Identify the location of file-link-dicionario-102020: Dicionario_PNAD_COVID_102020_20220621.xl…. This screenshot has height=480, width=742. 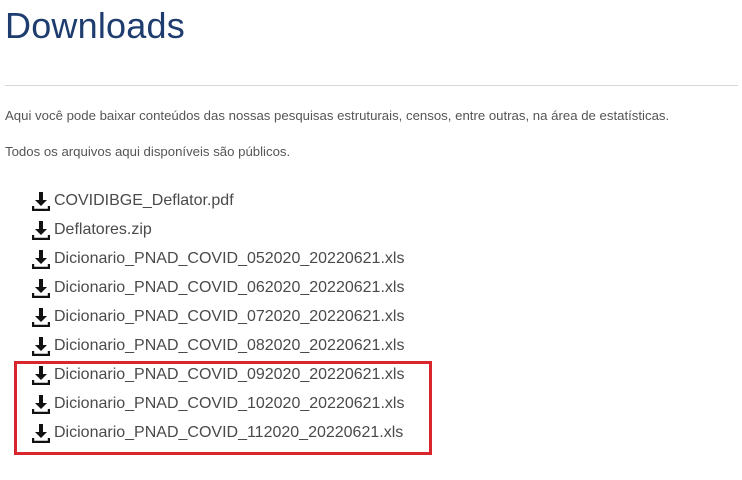
(218, 403).